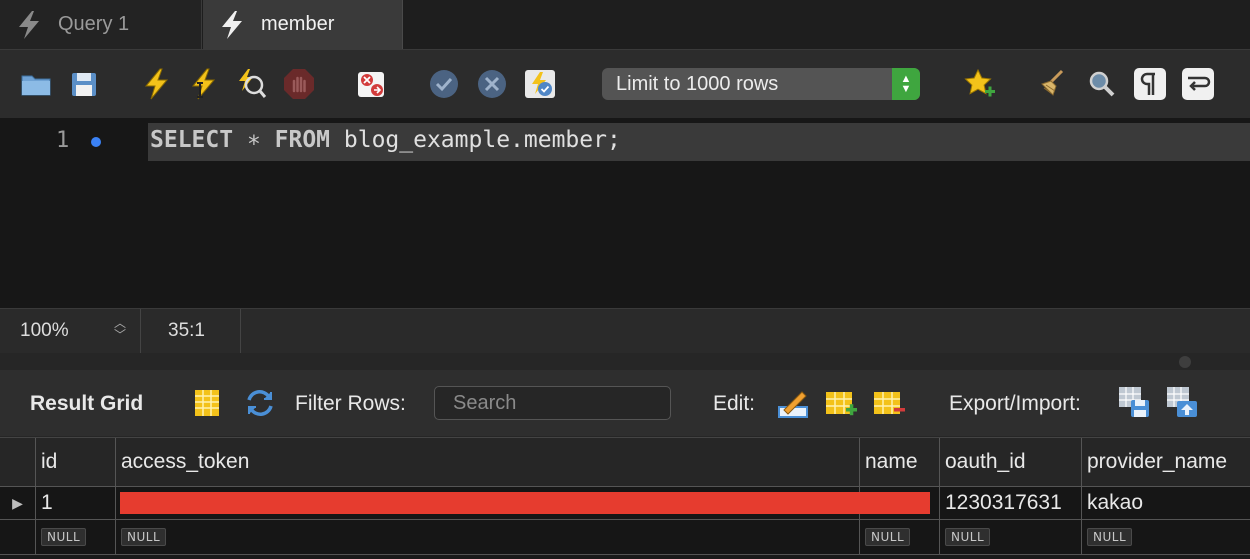 The height and width of the screenshot is (559, 1250). Describe the element at coordinates (207, 403) in the screenshot. I see `grid-columns-icon` at that location.